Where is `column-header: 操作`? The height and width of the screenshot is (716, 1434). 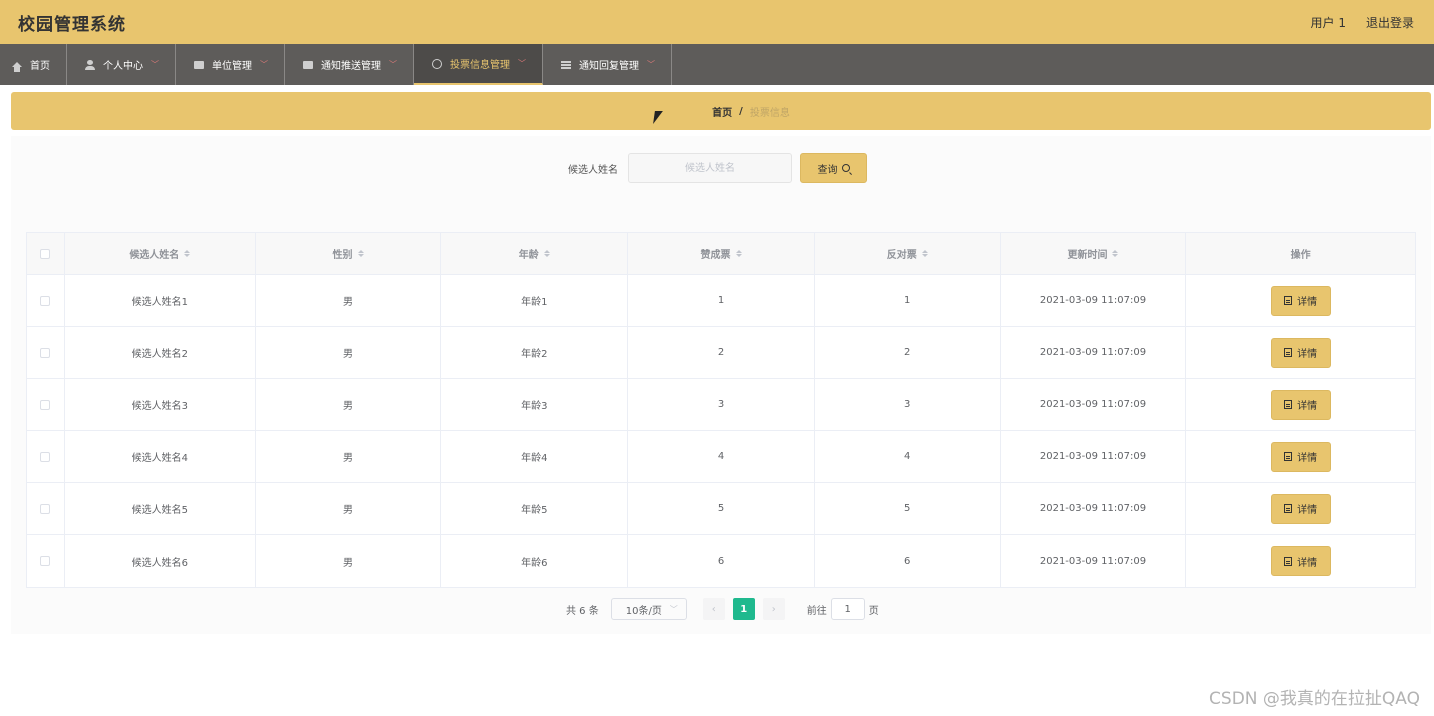
column-header: 操作 is located at coordinates (1300, 255).